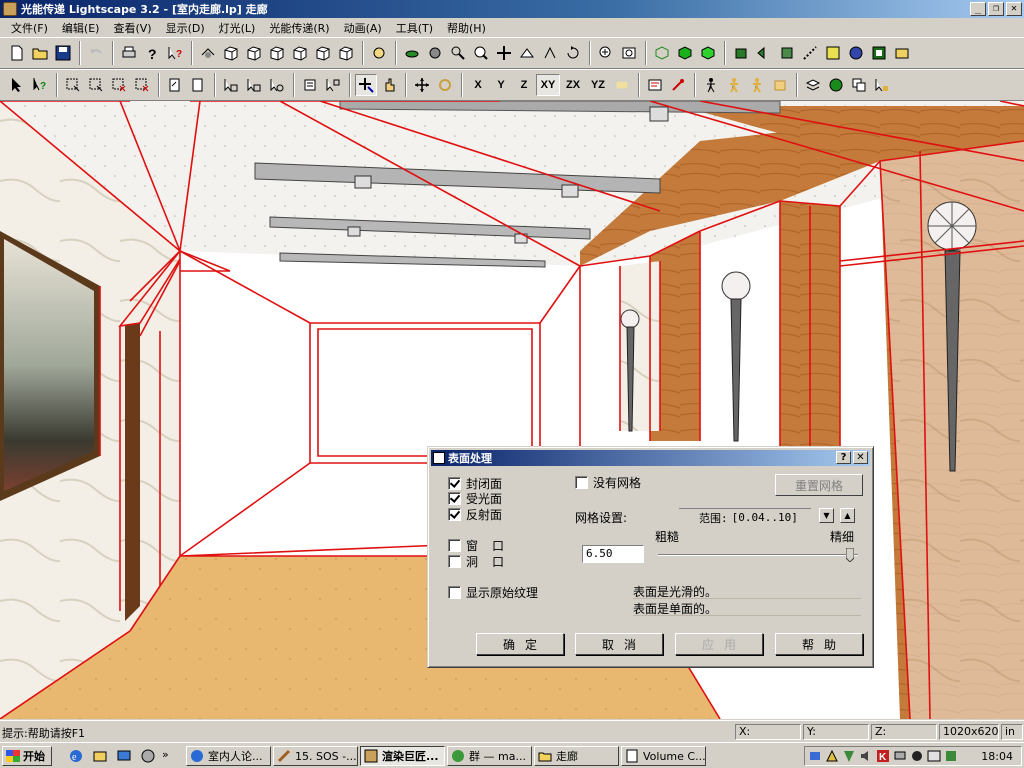 This screenshot has width=1024, height=768. I want to click on material-icon, so click(833, 53).